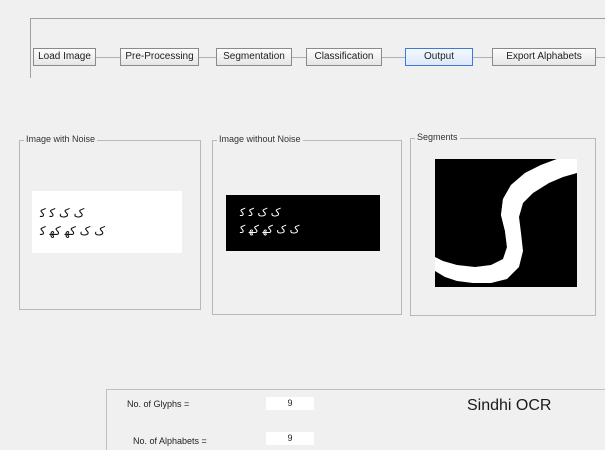  I want to click on classification-button: Classification, so click(344, 57).